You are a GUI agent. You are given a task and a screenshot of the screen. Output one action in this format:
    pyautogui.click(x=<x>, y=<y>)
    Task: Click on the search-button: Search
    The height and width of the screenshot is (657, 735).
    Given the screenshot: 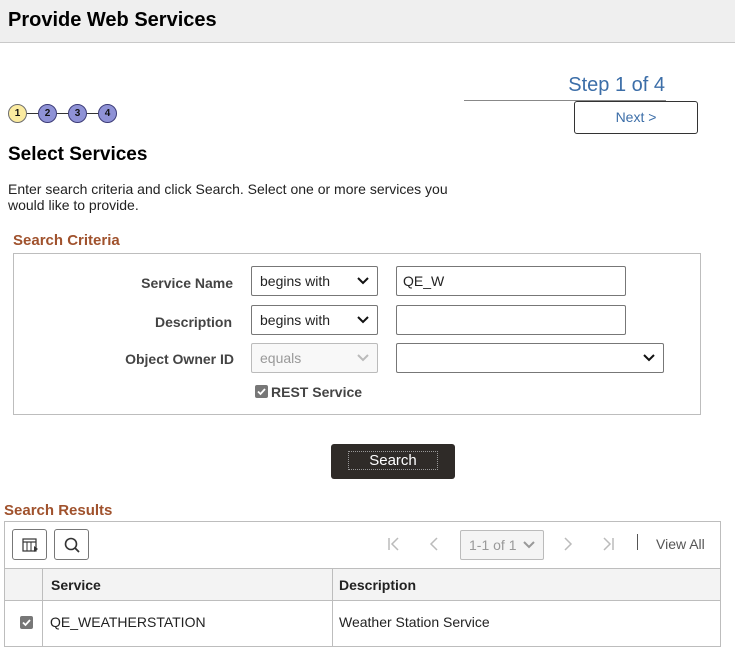 What is the action you would take?
    pyautogui.click(x=393, y=461)
    